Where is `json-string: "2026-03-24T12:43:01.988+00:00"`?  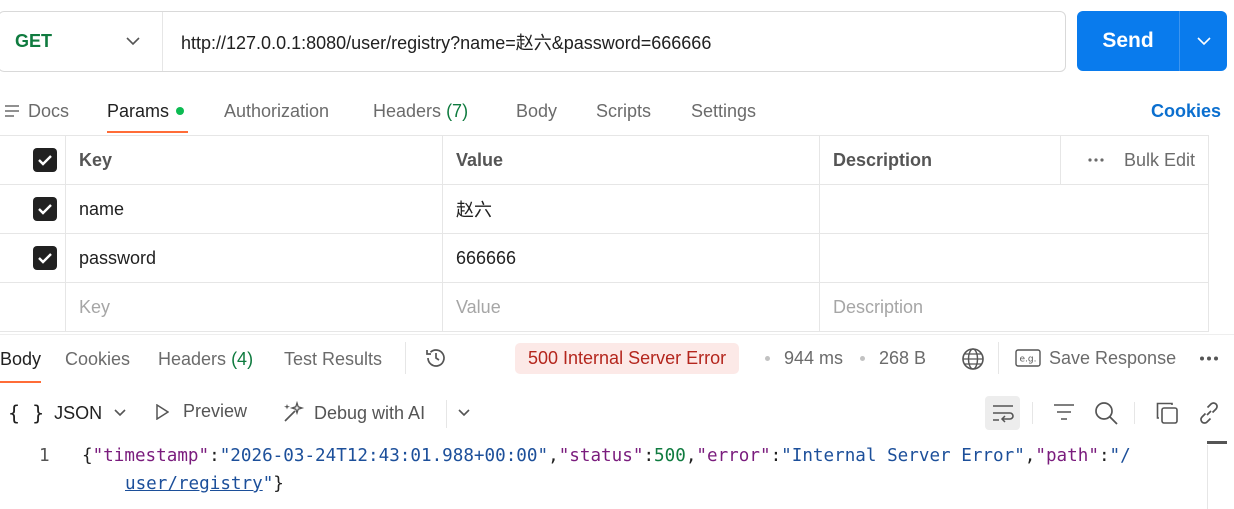 json-string: "2026-03-24T12:43:01.988+00:00" is located at coordinates (384, 456).